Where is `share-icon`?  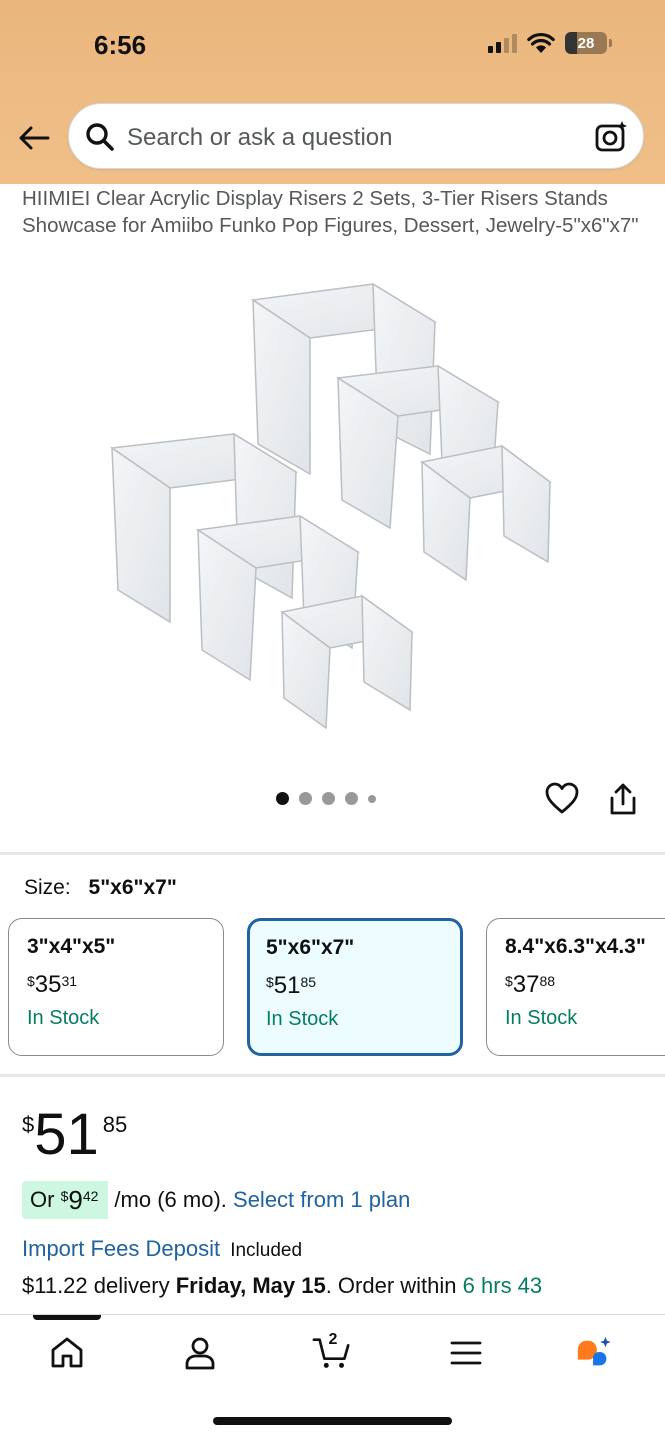 share-icon is located at coordinates (623, 799).